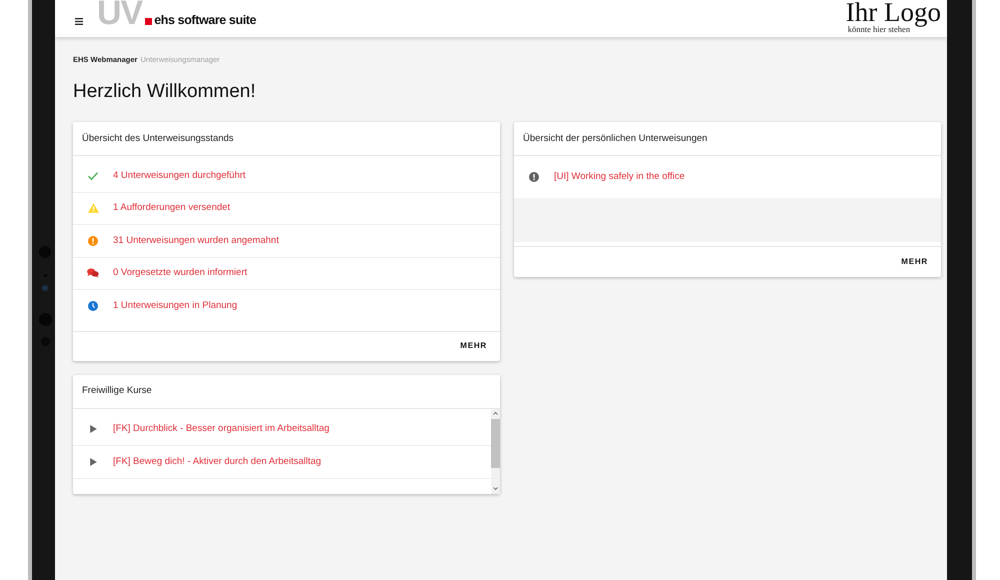 The height and width of the screenshot is (580, 1000). What do you see at coordinates (164, 92) in the screenshot?
I see `page-heading: Herzlich Willkommen!` at bounding box center [164, 92].